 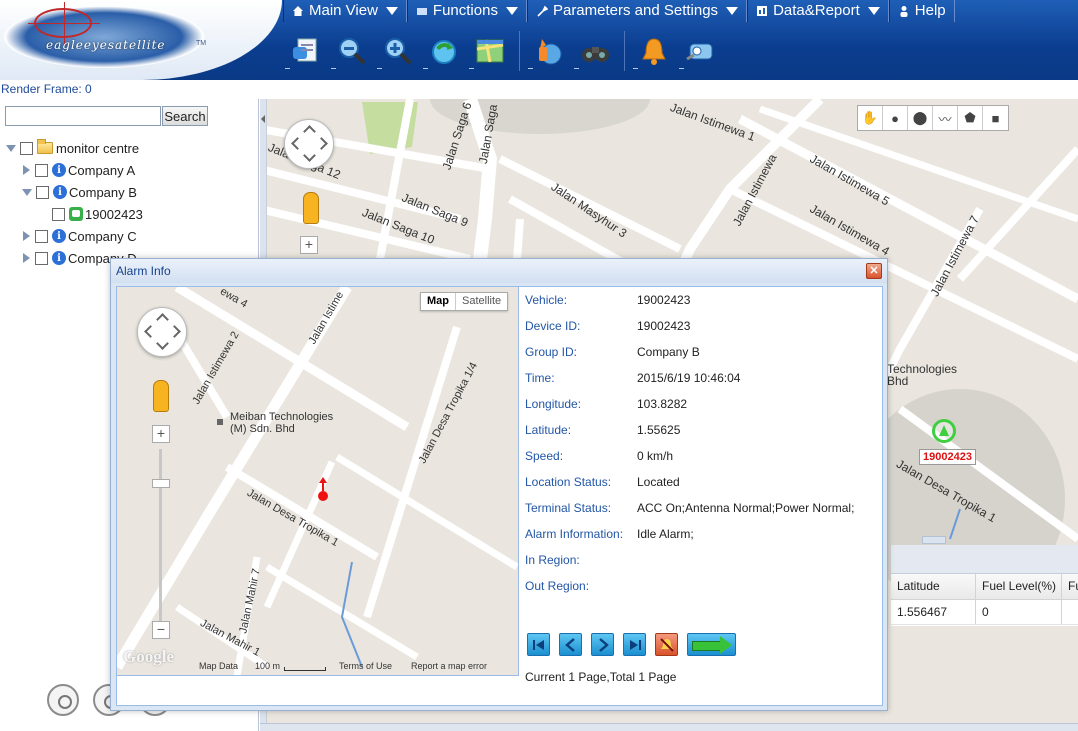 I want to click on polyline-tool: 〰, so click(x=945, y=118).